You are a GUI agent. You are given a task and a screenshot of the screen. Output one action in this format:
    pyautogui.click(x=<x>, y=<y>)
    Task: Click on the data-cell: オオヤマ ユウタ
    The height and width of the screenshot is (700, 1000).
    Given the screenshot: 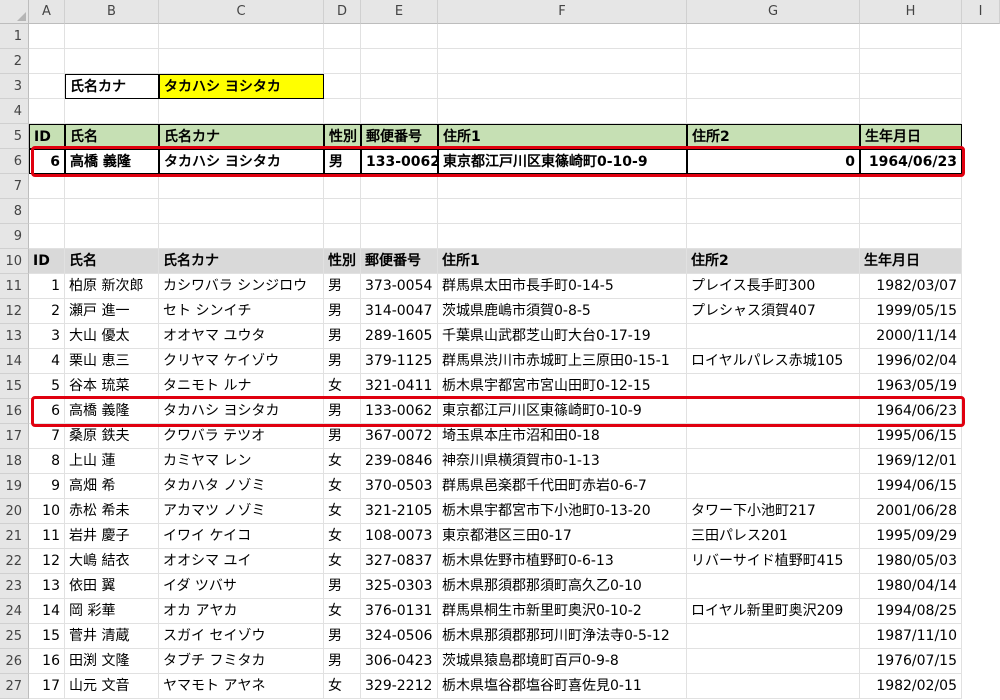 What is the action you would take?
    pyautogui.click(x=241, y=336)
    